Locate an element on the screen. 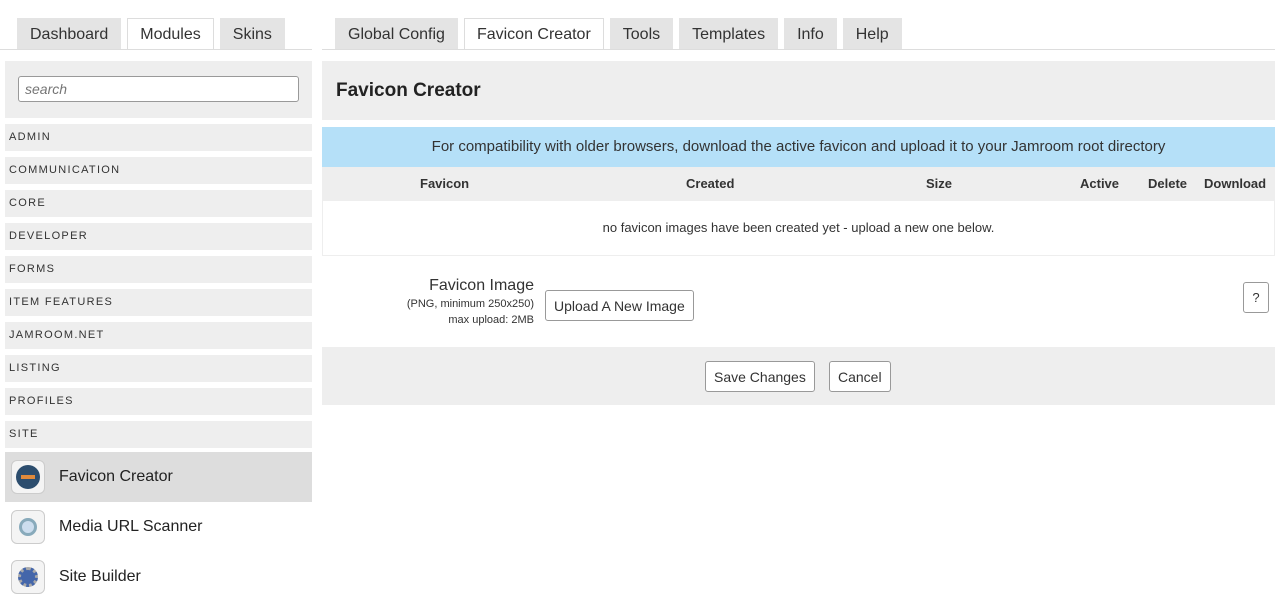 This screenshot has width=1280, height=602. module-tabs: Dashboard Modules Skins is located at coordinates (151, 34).